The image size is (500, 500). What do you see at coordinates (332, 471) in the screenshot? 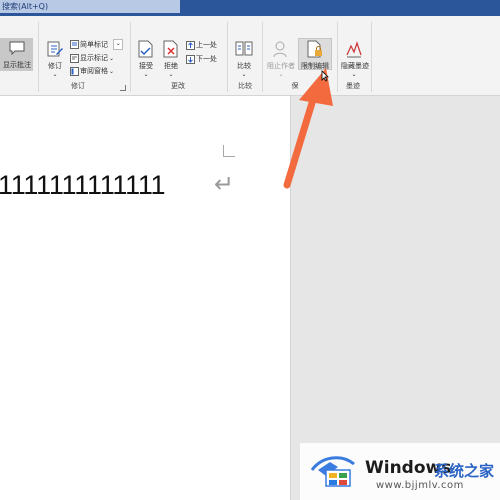
I see `windows-logo-icon` at bounding box center [332, 471].